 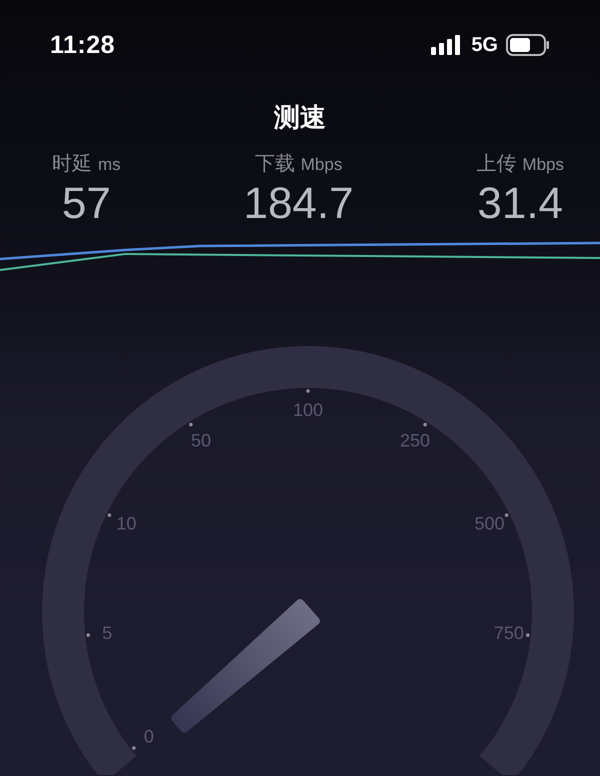 I want to click on battery-icon, so click(x=528, y=45).